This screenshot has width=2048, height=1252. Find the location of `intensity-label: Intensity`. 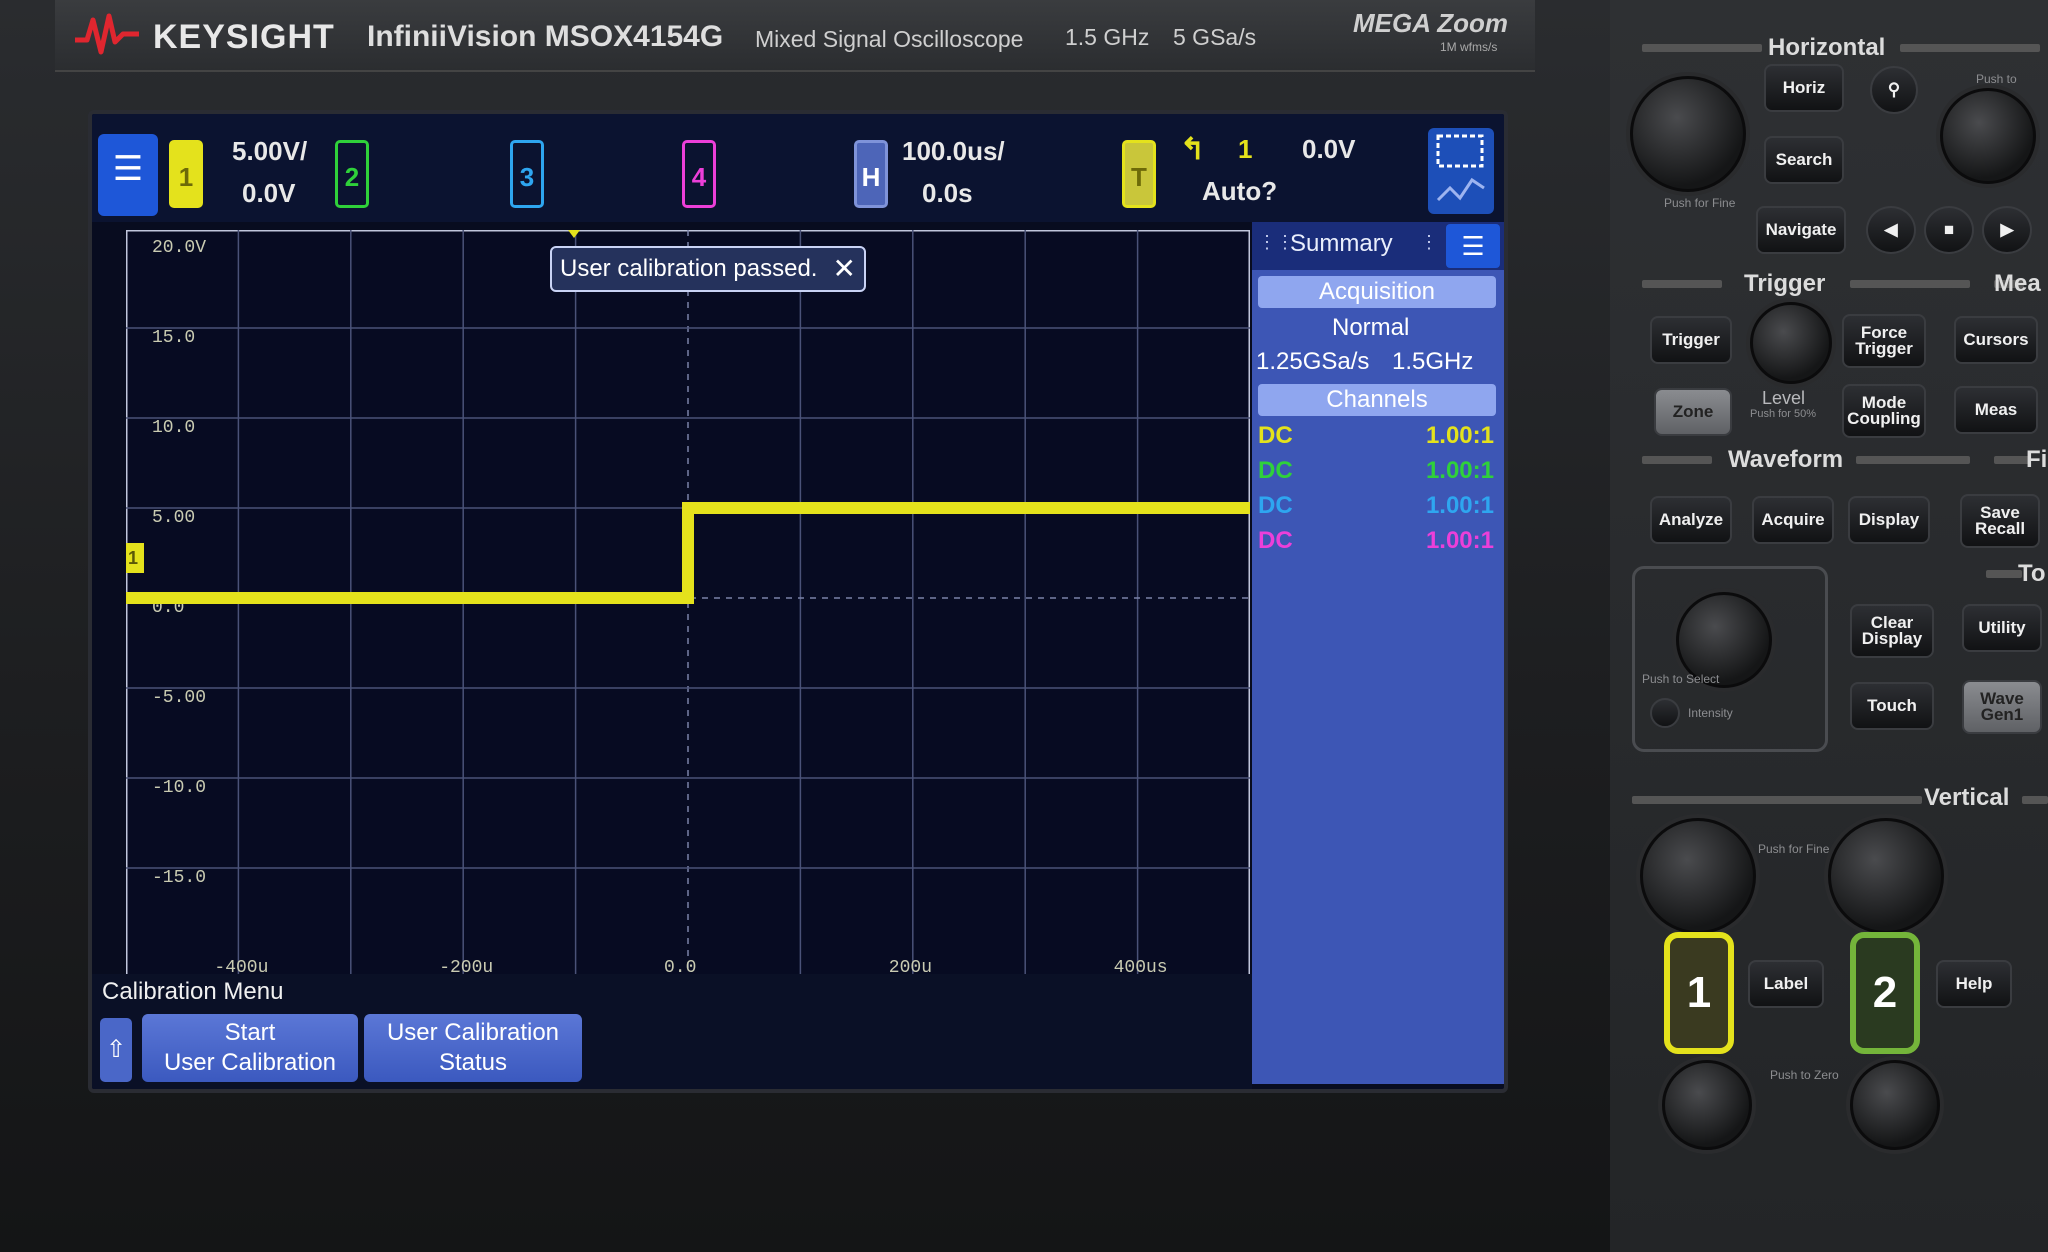

intensity-label: Intensity is located at coordinates (1710, 713).